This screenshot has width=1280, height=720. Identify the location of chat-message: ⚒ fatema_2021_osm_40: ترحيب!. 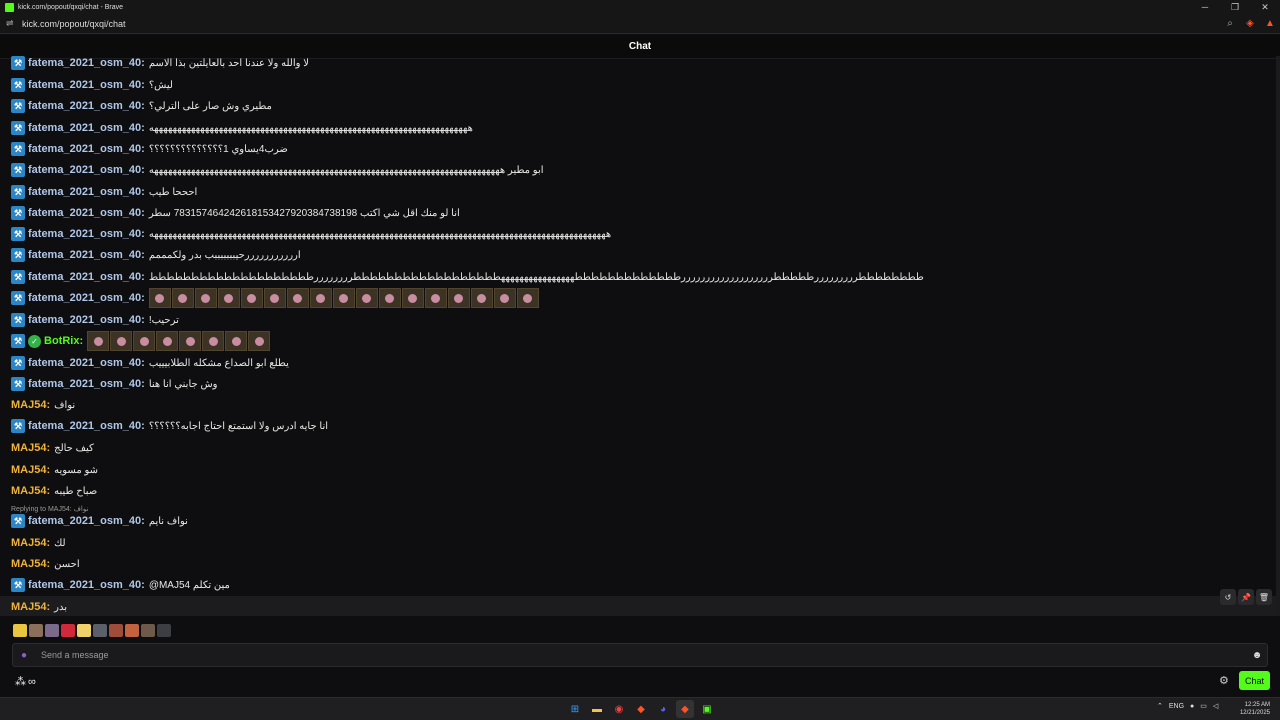
(95, 320).